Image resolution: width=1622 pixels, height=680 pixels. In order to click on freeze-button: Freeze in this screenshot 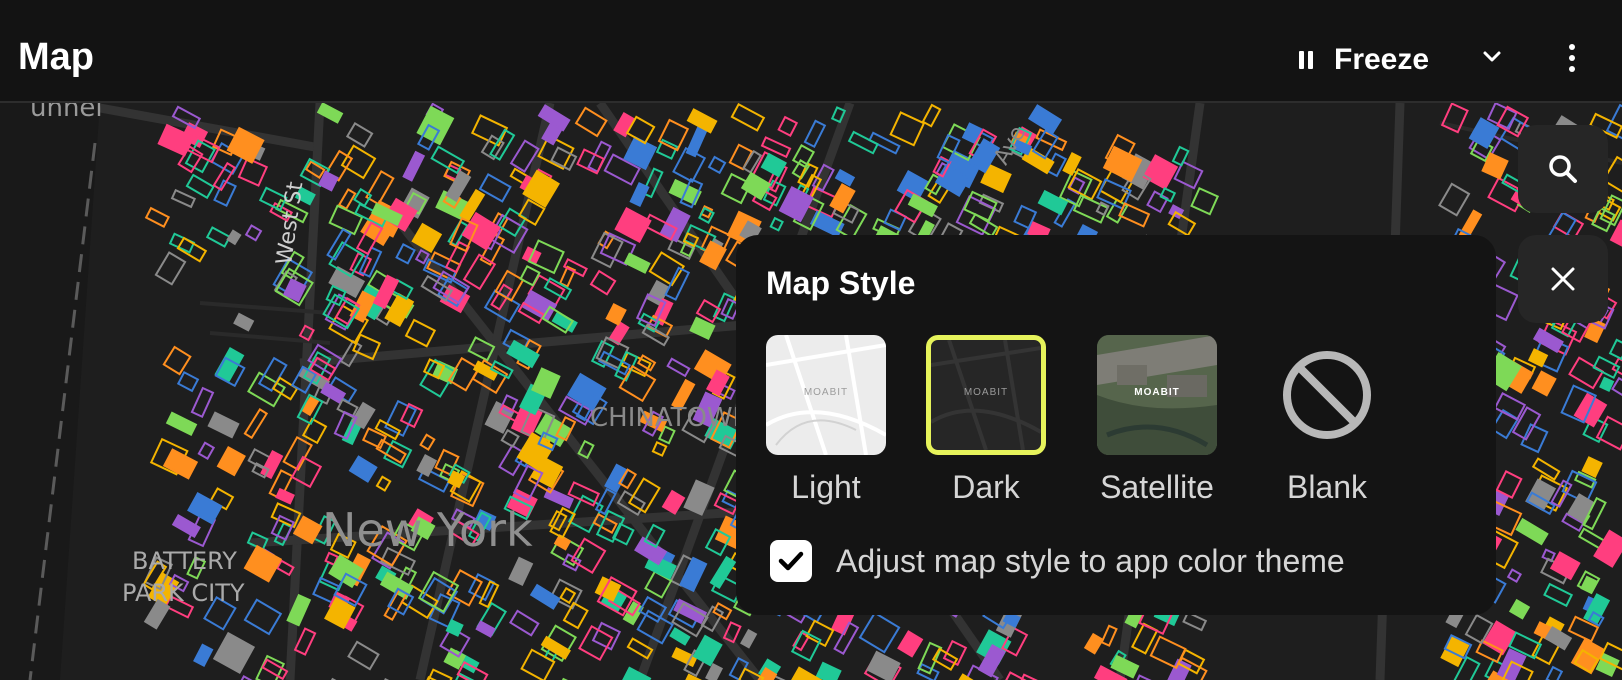, I will do `click(1381, 60)`.